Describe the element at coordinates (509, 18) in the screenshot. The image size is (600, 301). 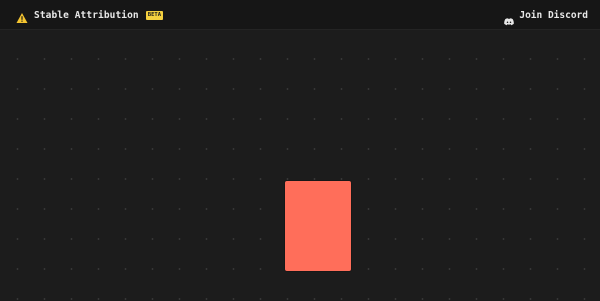
I see `discord-icon` at that location.